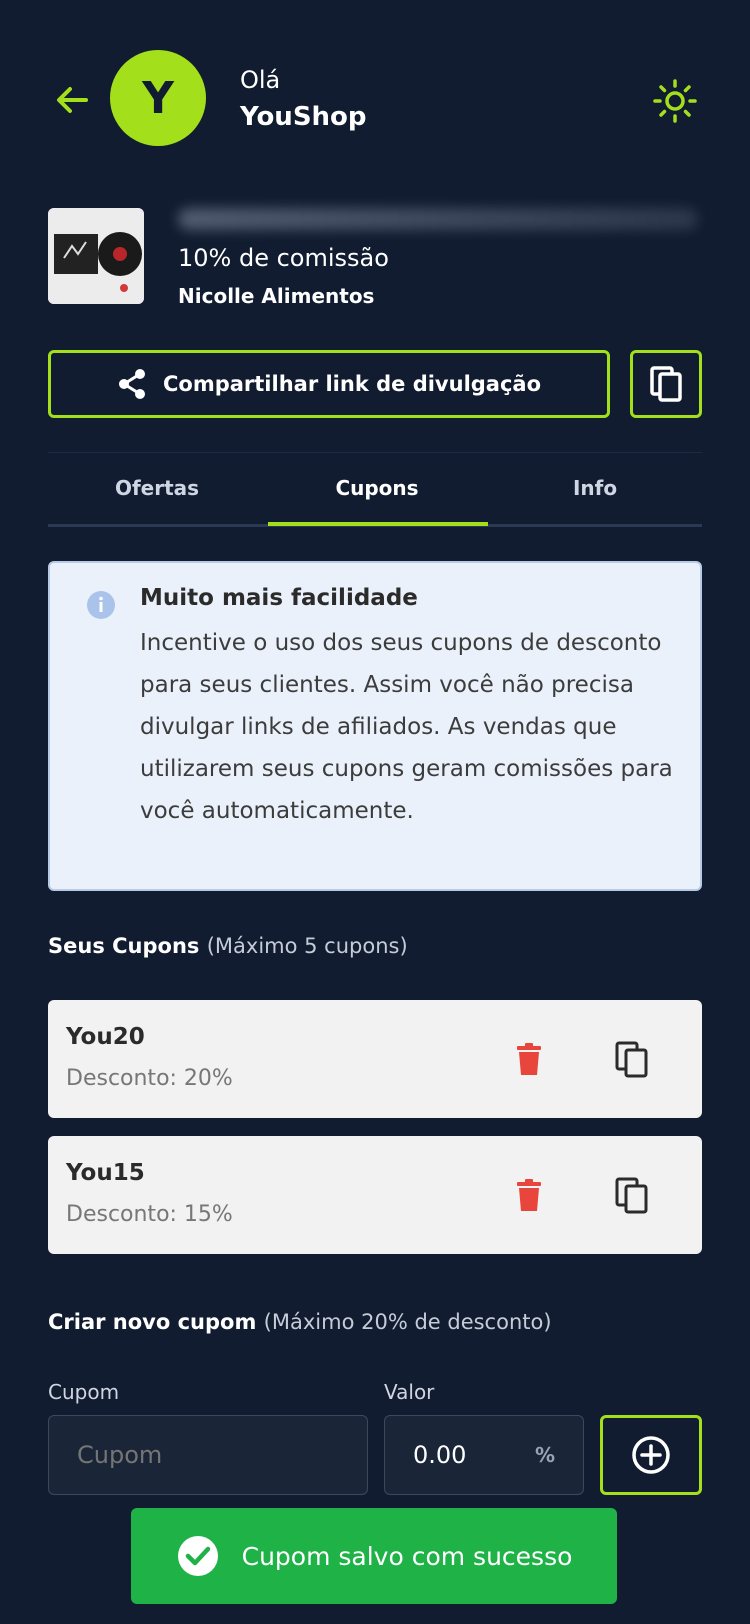 The height and width of the screenshot is (1624, 750). What do you see at coordinates (675, 101) in the screenshot?
I see `sun-icon` at bounding box center [675, 101].